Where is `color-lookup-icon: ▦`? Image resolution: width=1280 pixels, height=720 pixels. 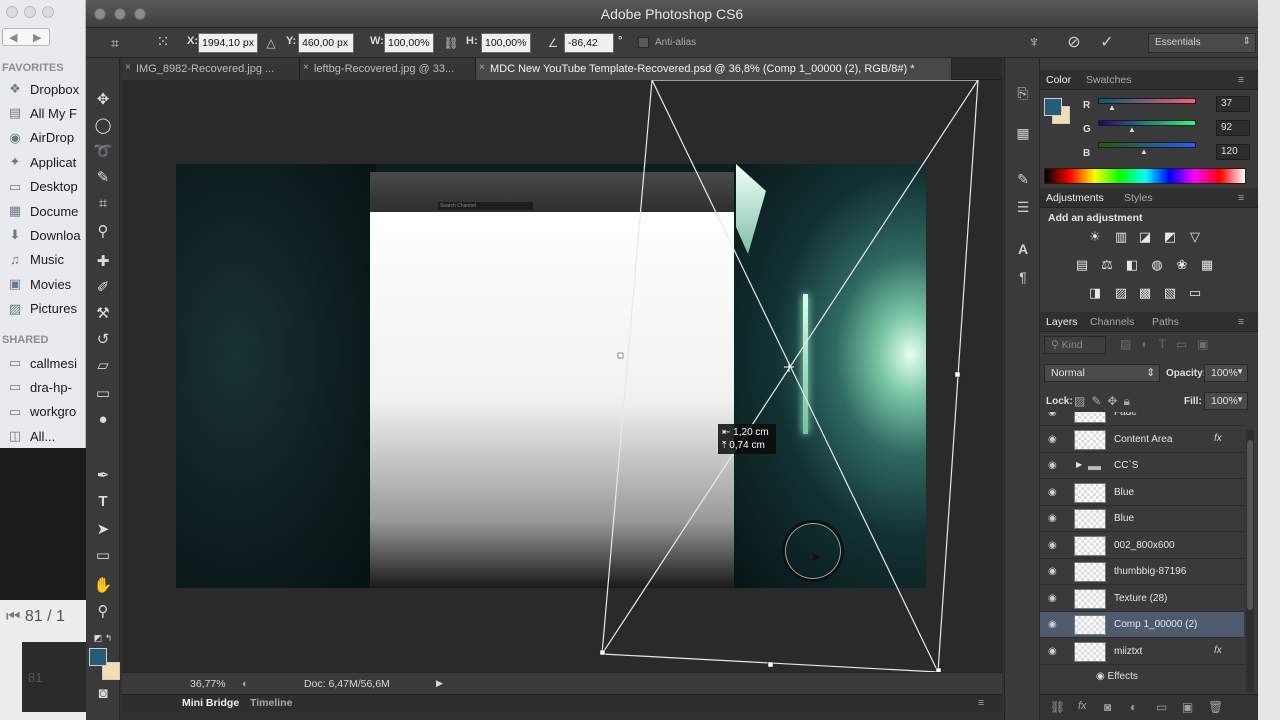
color-lookup-icon: ▦ is located at coordinates (1207, 265).